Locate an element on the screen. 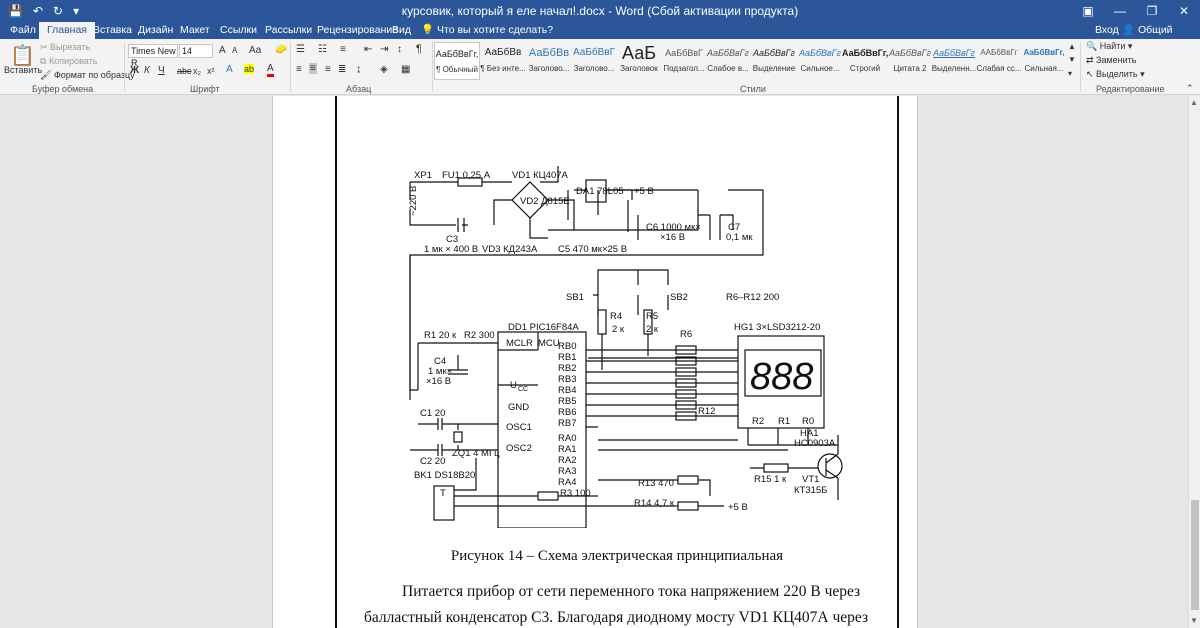  styles-scroll-up-icon: ▲ is located at coordinates (1072, 46).